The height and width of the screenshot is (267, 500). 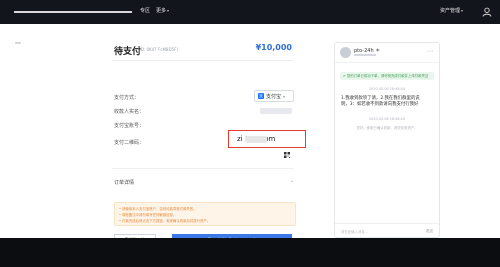 I want to click on payee-name-value, so click(x=276, y=111).